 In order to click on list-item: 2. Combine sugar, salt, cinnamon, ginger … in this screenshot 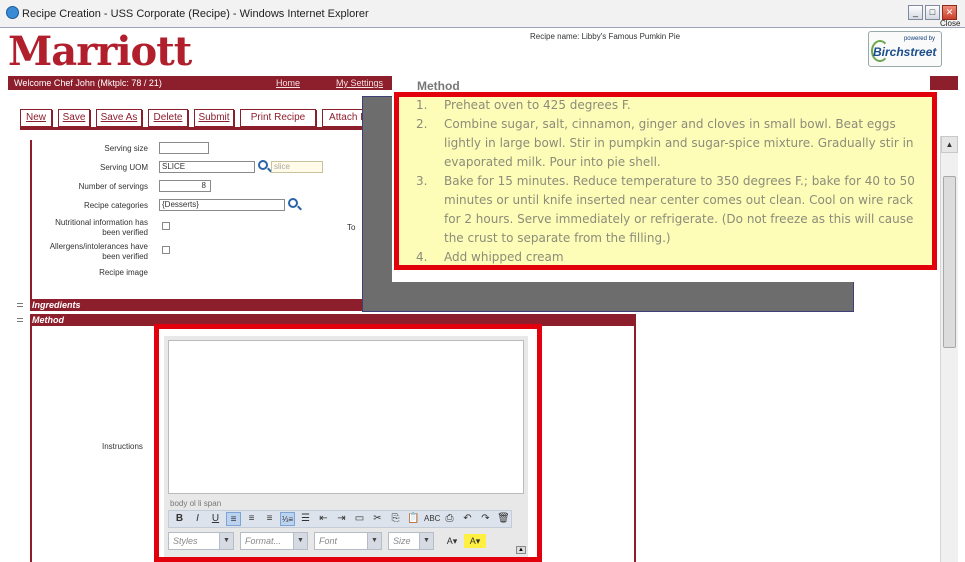, I will do `click(666, 143)`.